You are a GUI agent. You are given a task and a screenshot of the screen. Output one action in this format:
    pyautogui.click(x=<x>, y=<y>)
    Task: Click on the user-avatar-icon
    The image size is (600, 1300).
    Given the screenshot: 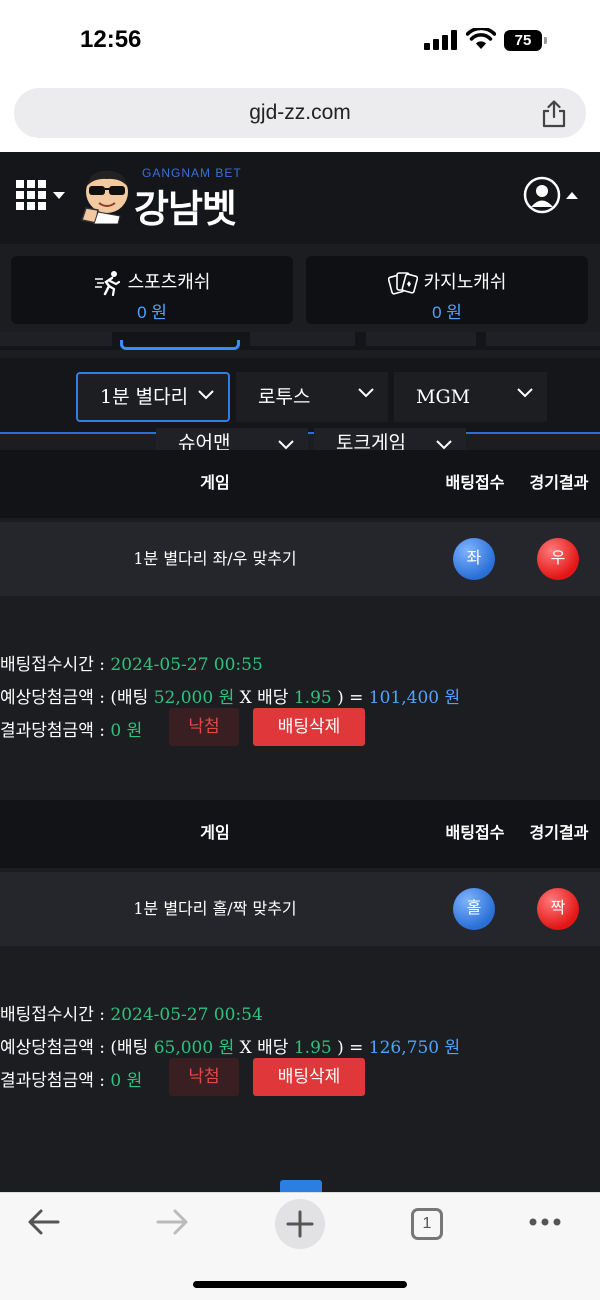 What is the action you would take?
    pyautogui.click(x=542, y=195)
    